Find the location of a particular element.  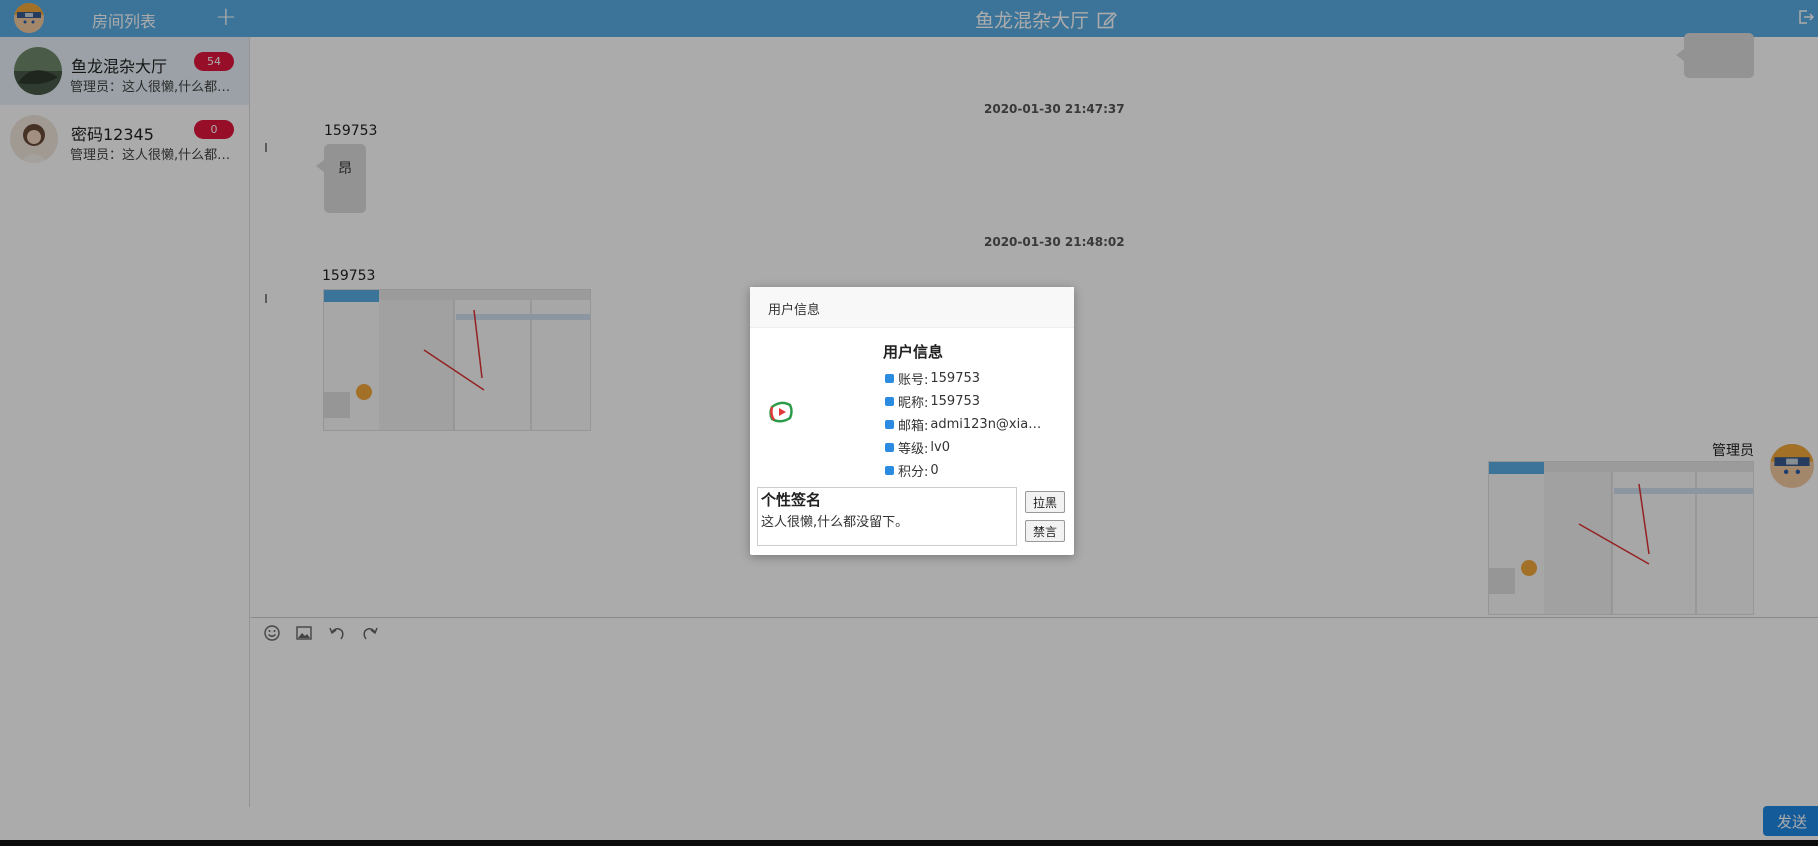

info-item-email: 邮箱: admi123n@xiangsu.com is located at coordinates (965, 424).